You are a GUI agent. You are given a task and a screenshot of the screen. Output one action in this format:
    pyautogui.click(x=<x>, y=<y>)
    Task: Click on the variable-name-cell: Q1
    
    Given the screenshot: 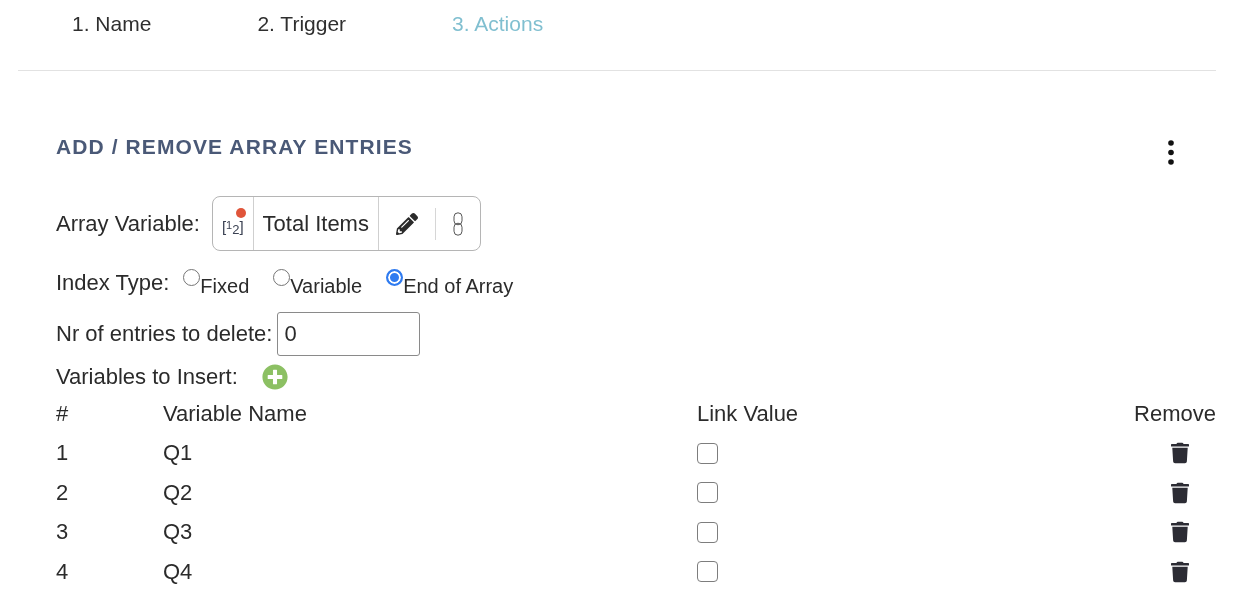 What is the action you would take?
    pyautogui.click(x=178, y=453)
    